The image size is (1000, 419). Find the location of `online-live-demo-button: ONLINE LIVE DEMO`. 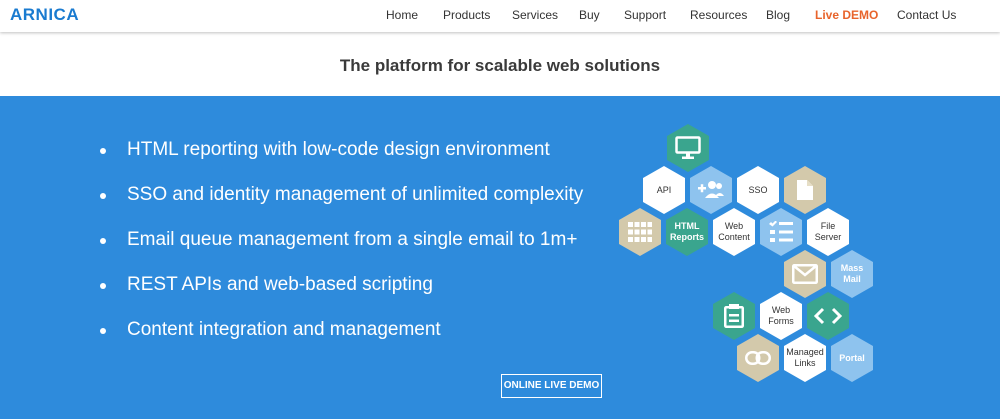

online-live-demo-button: ONLINE LIVE DEMO is located at coordinates (551, 386).